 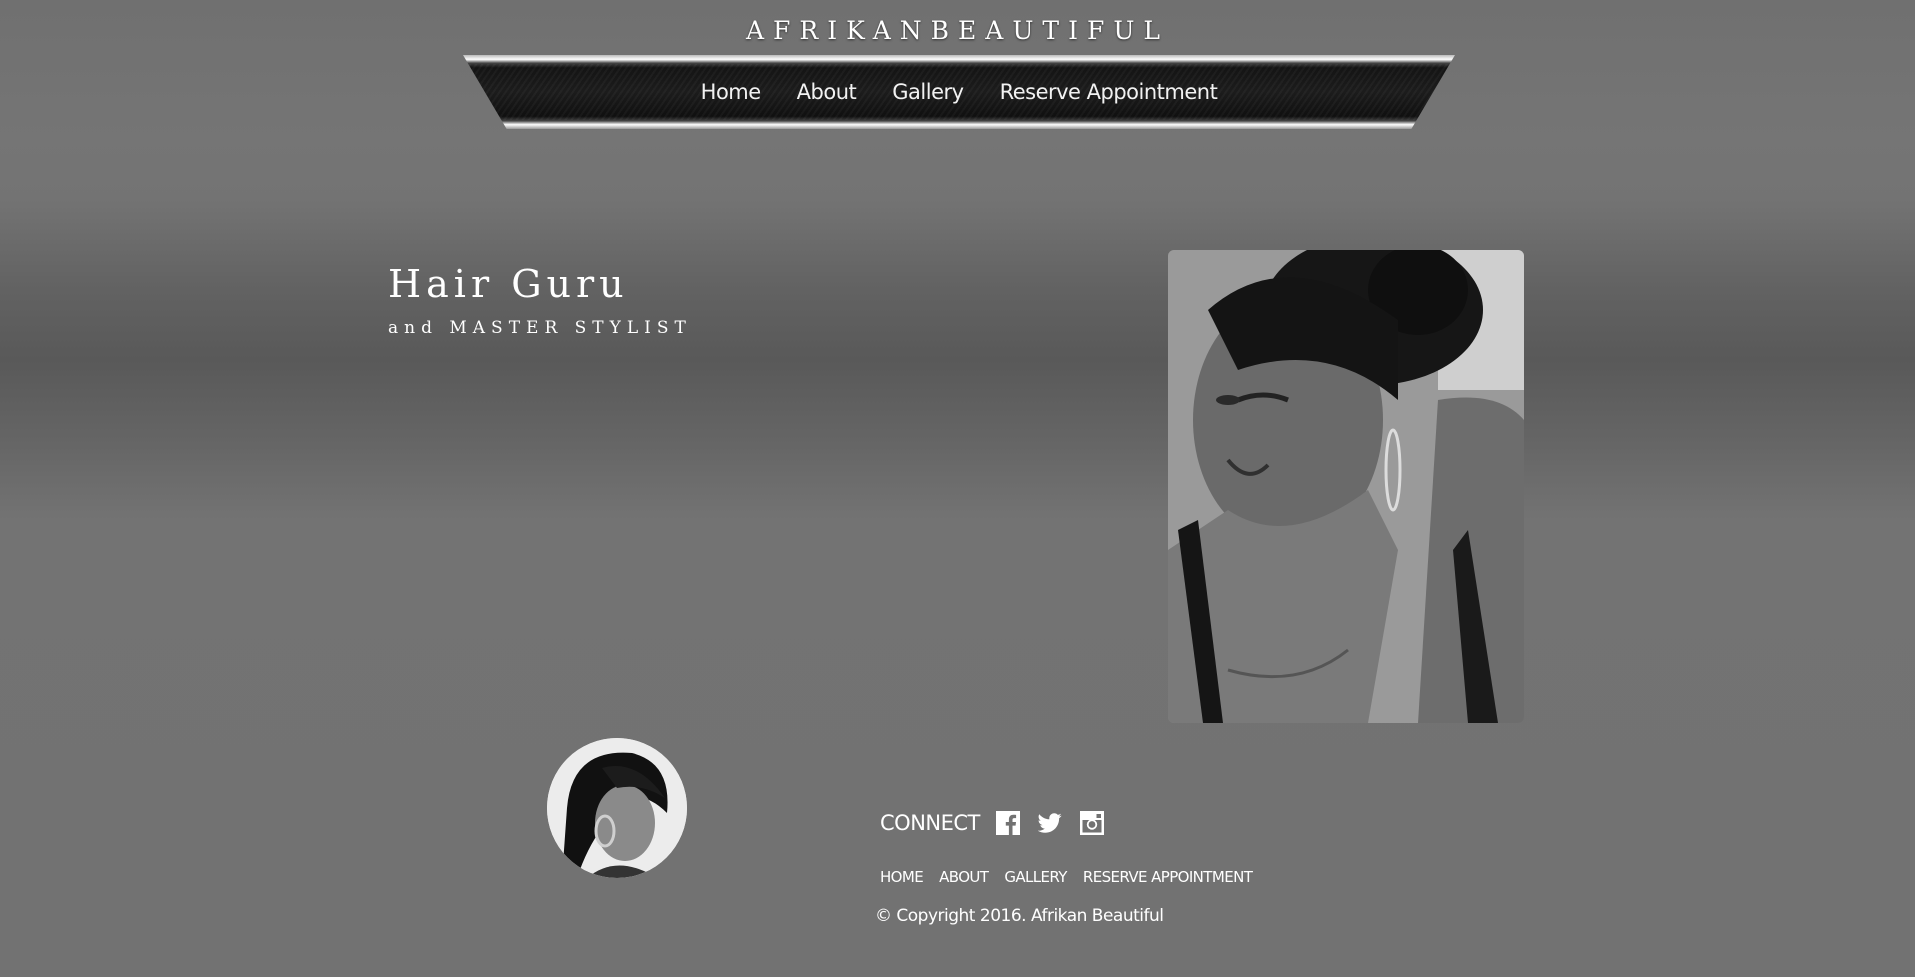 I want to click on footer-gallery-link: GALLERY, so click(x=1035, y=877).